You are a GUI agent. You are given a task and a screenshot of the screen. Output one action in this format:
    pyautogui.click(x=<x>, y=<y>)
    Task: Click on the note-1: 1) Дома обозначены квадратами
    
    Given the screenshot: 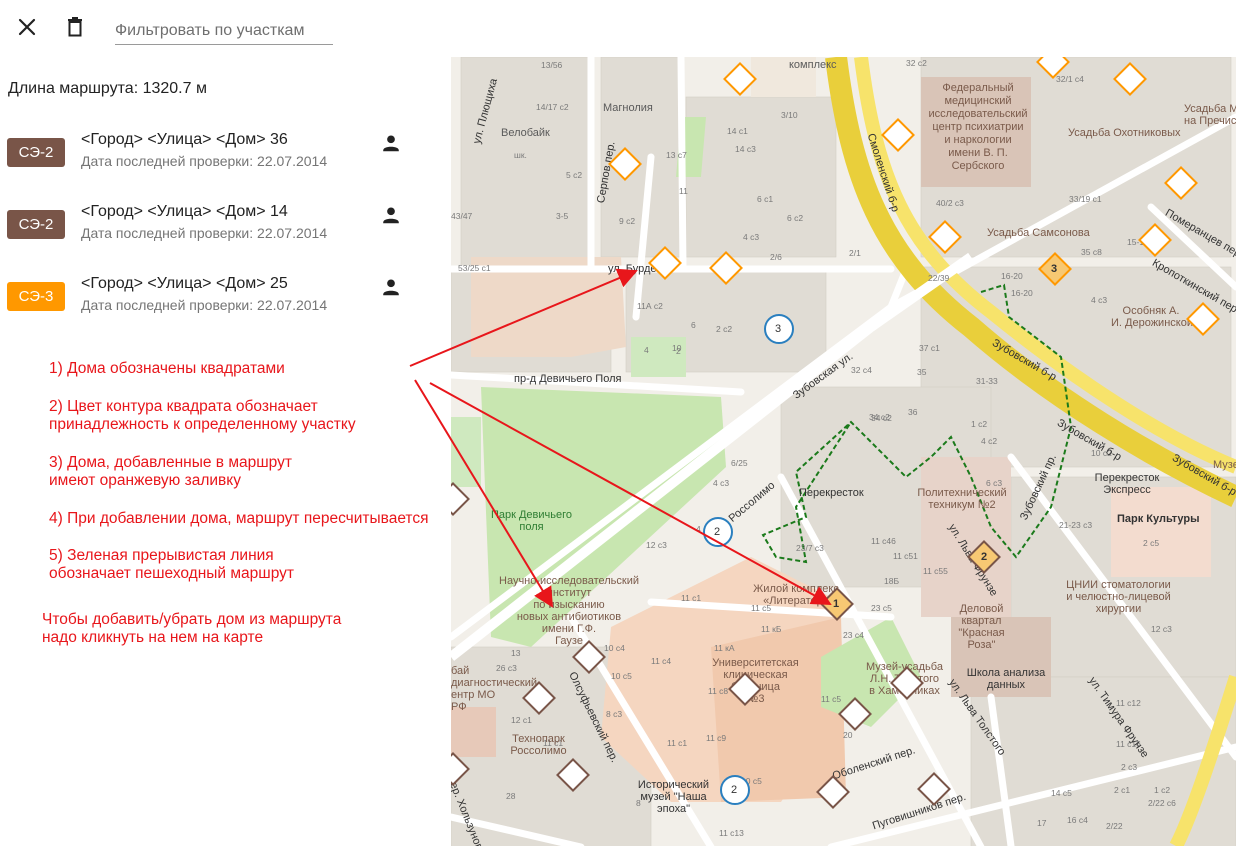 What is the action you would take?
    pyautogui.click(x=167, y=368)
    